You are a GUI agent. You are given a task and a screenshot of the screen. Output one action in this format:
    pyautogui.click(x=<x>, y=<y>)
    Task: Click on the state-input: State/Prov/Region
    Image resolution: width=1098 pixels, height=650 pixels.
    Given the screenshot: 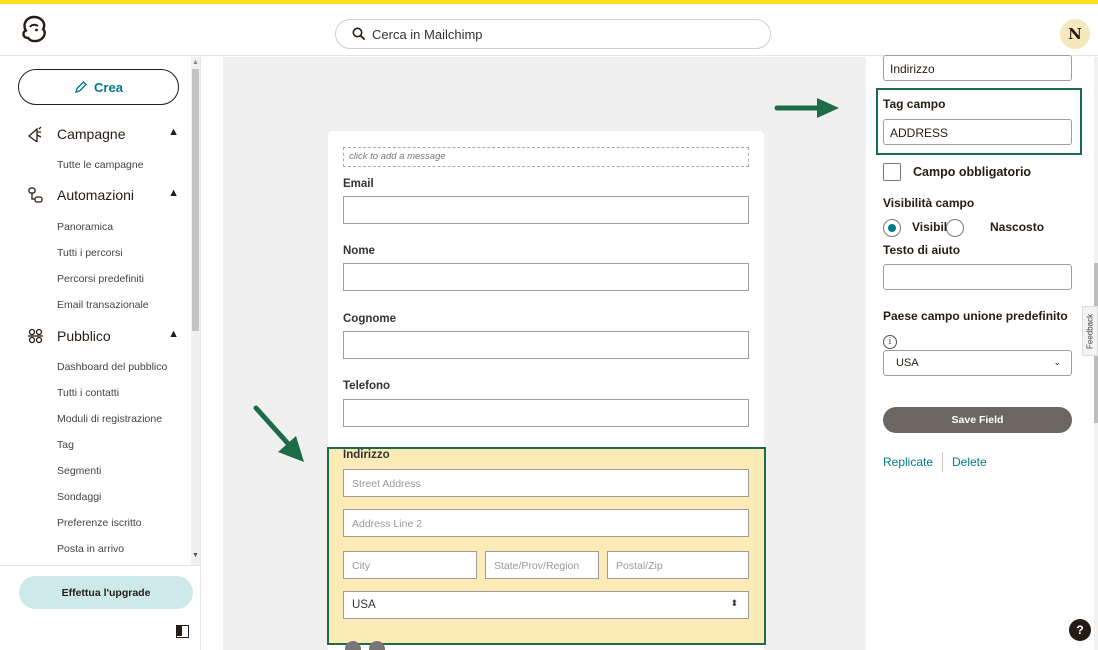 What is the action you would take?
    pyautogui.click(x=542, y=565)
    